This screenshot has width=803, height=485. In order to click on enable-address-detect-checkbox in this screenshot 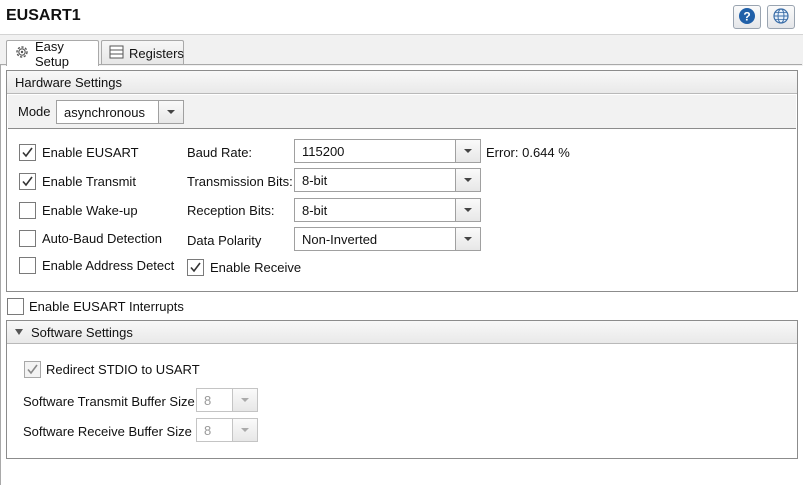, I will do `click(27, 265)`.